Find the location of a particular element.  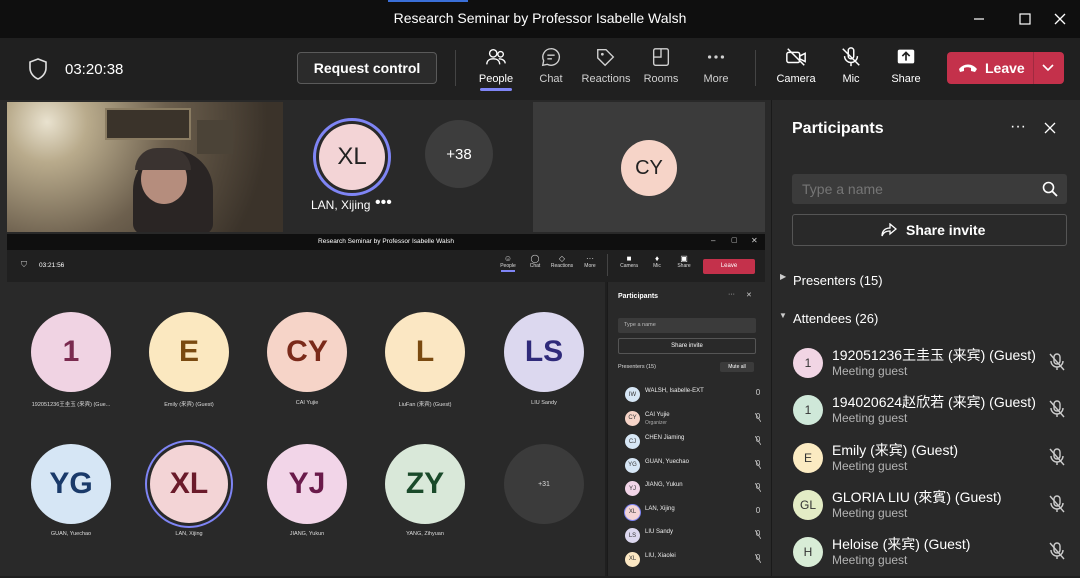

camera-button: Camera is located at coordinates (796, 70).